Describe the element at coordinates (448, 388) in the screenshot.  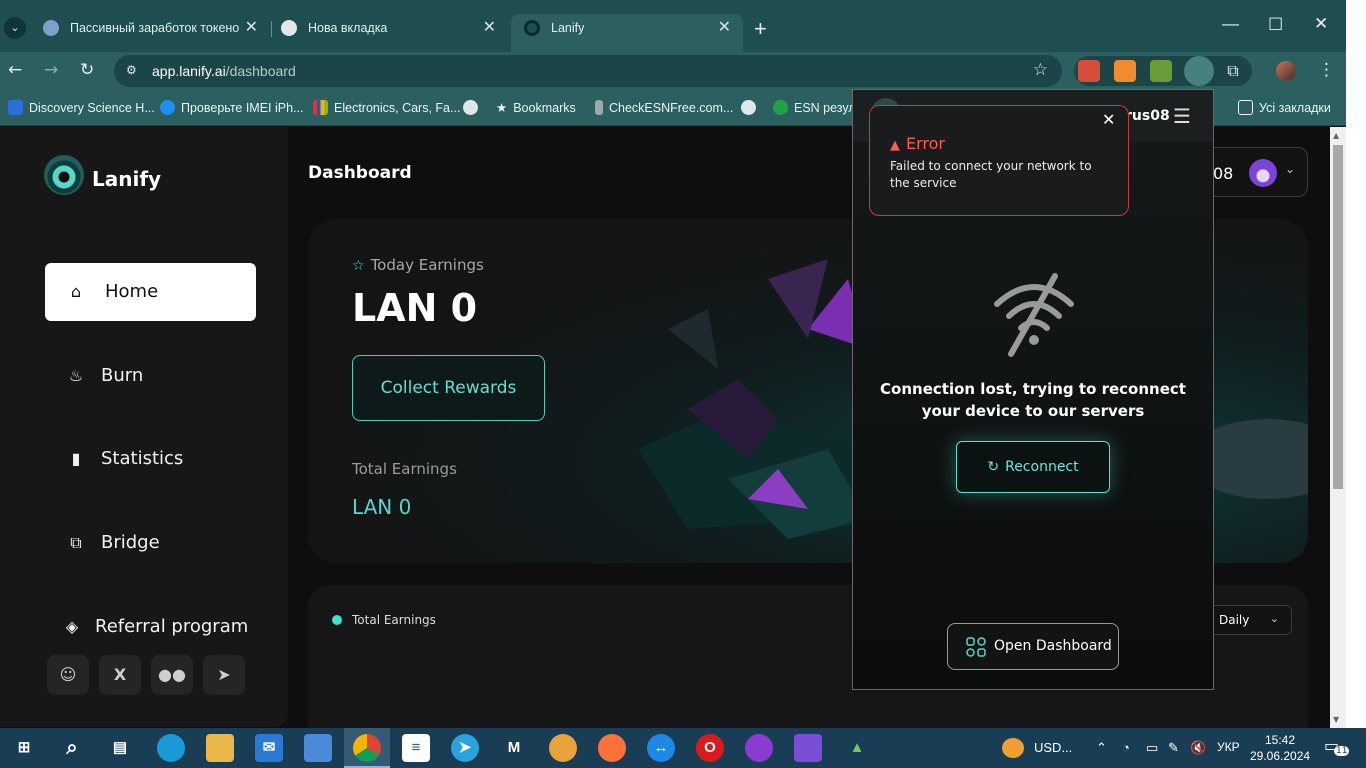
I see `collect-rewards-button: Collect Rewards` at that location.